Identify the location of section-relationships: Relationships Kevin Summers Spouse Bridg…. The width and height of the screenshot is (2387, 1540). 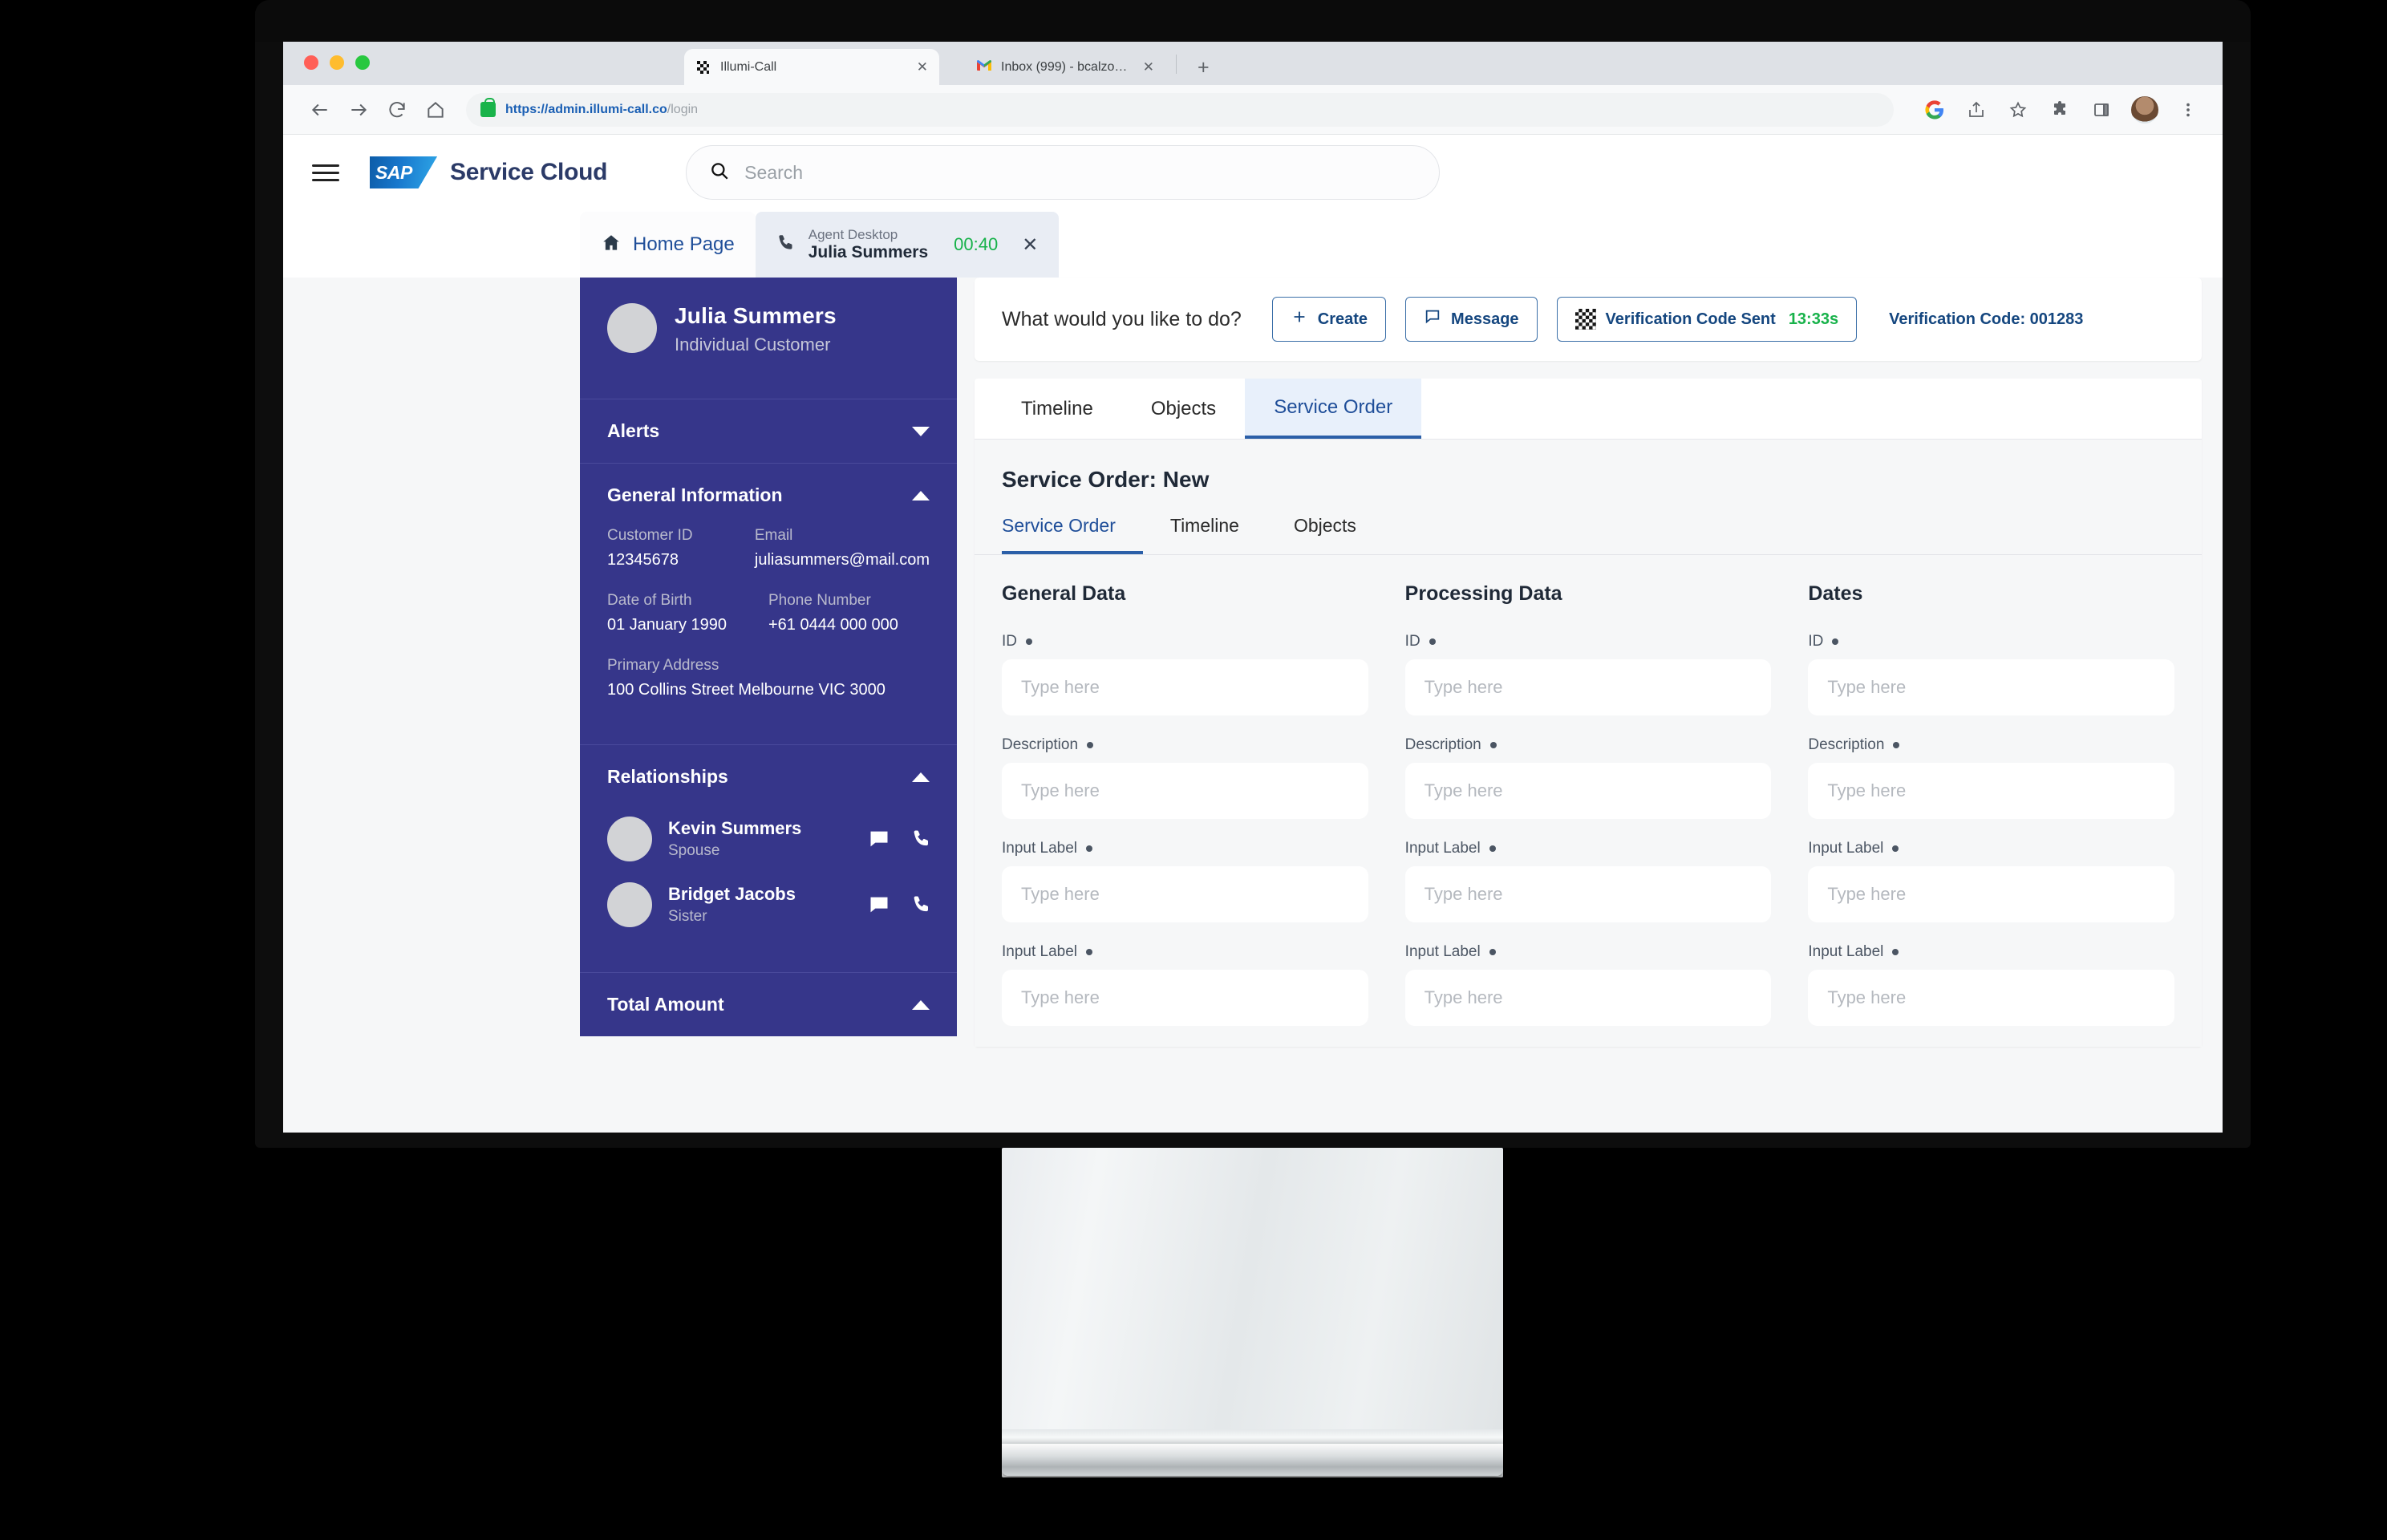
(768, 858).